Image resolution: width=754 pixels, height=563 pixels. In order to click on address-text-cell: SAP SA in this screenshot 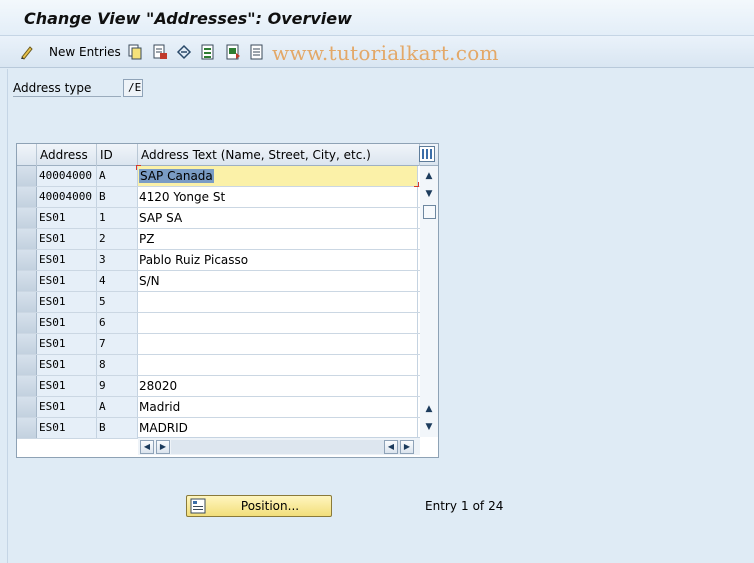, I will do `click(278, 218)`.